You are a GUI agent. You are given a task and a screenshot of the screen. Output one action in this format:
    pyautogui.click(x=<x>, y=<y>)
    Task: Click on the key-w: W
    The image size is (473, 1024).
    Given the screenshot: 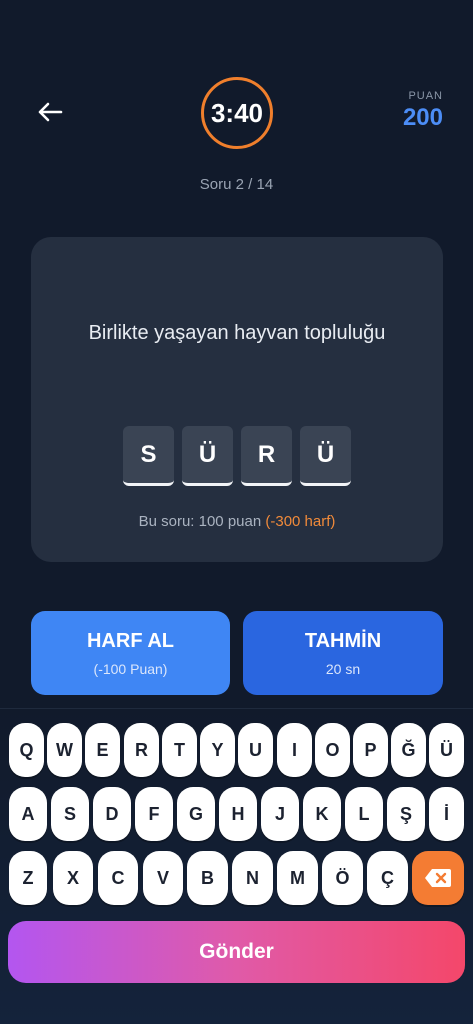 What is the action you would take?
    pyautogui.click(x=64, y=750)
    